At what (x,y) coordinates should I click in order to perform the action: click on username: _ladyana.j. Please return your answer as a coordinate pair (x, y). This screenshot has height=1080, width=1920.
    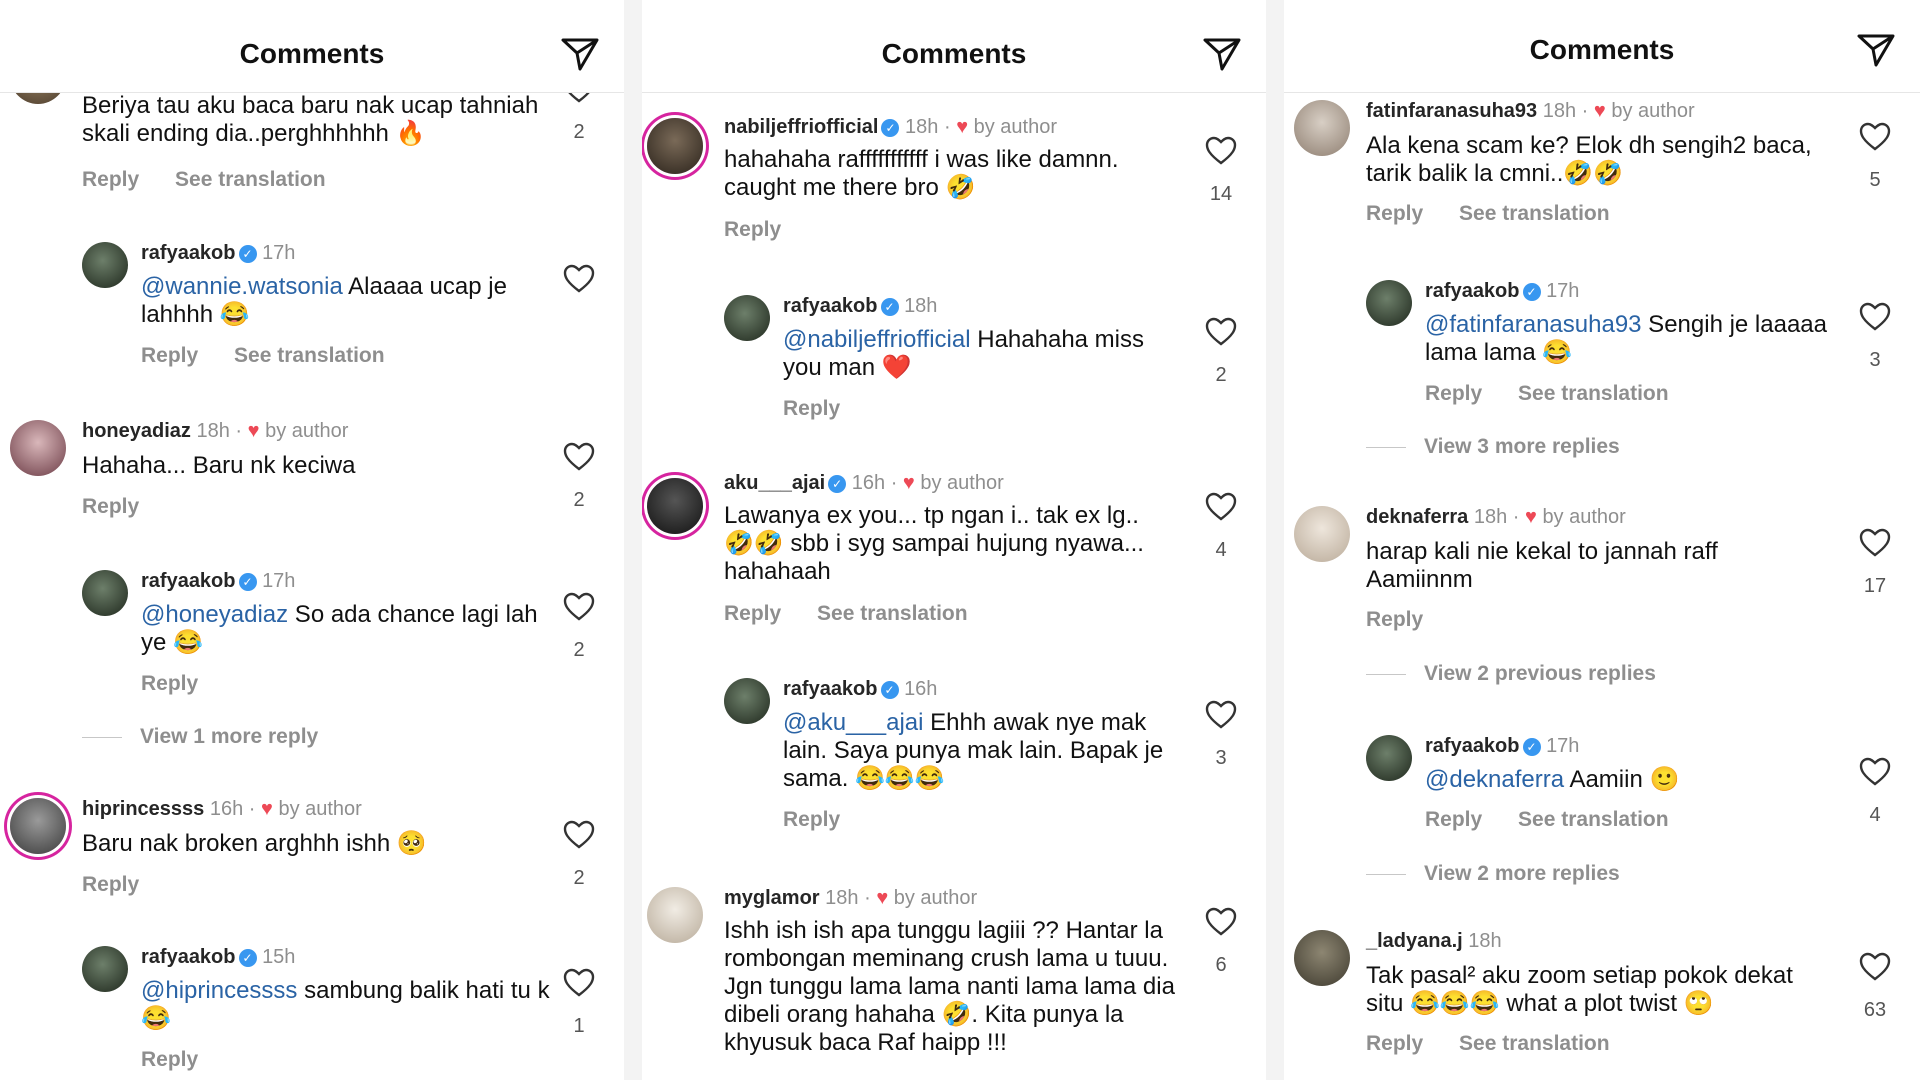
    Looking at the image, I should click on (1414, 941).